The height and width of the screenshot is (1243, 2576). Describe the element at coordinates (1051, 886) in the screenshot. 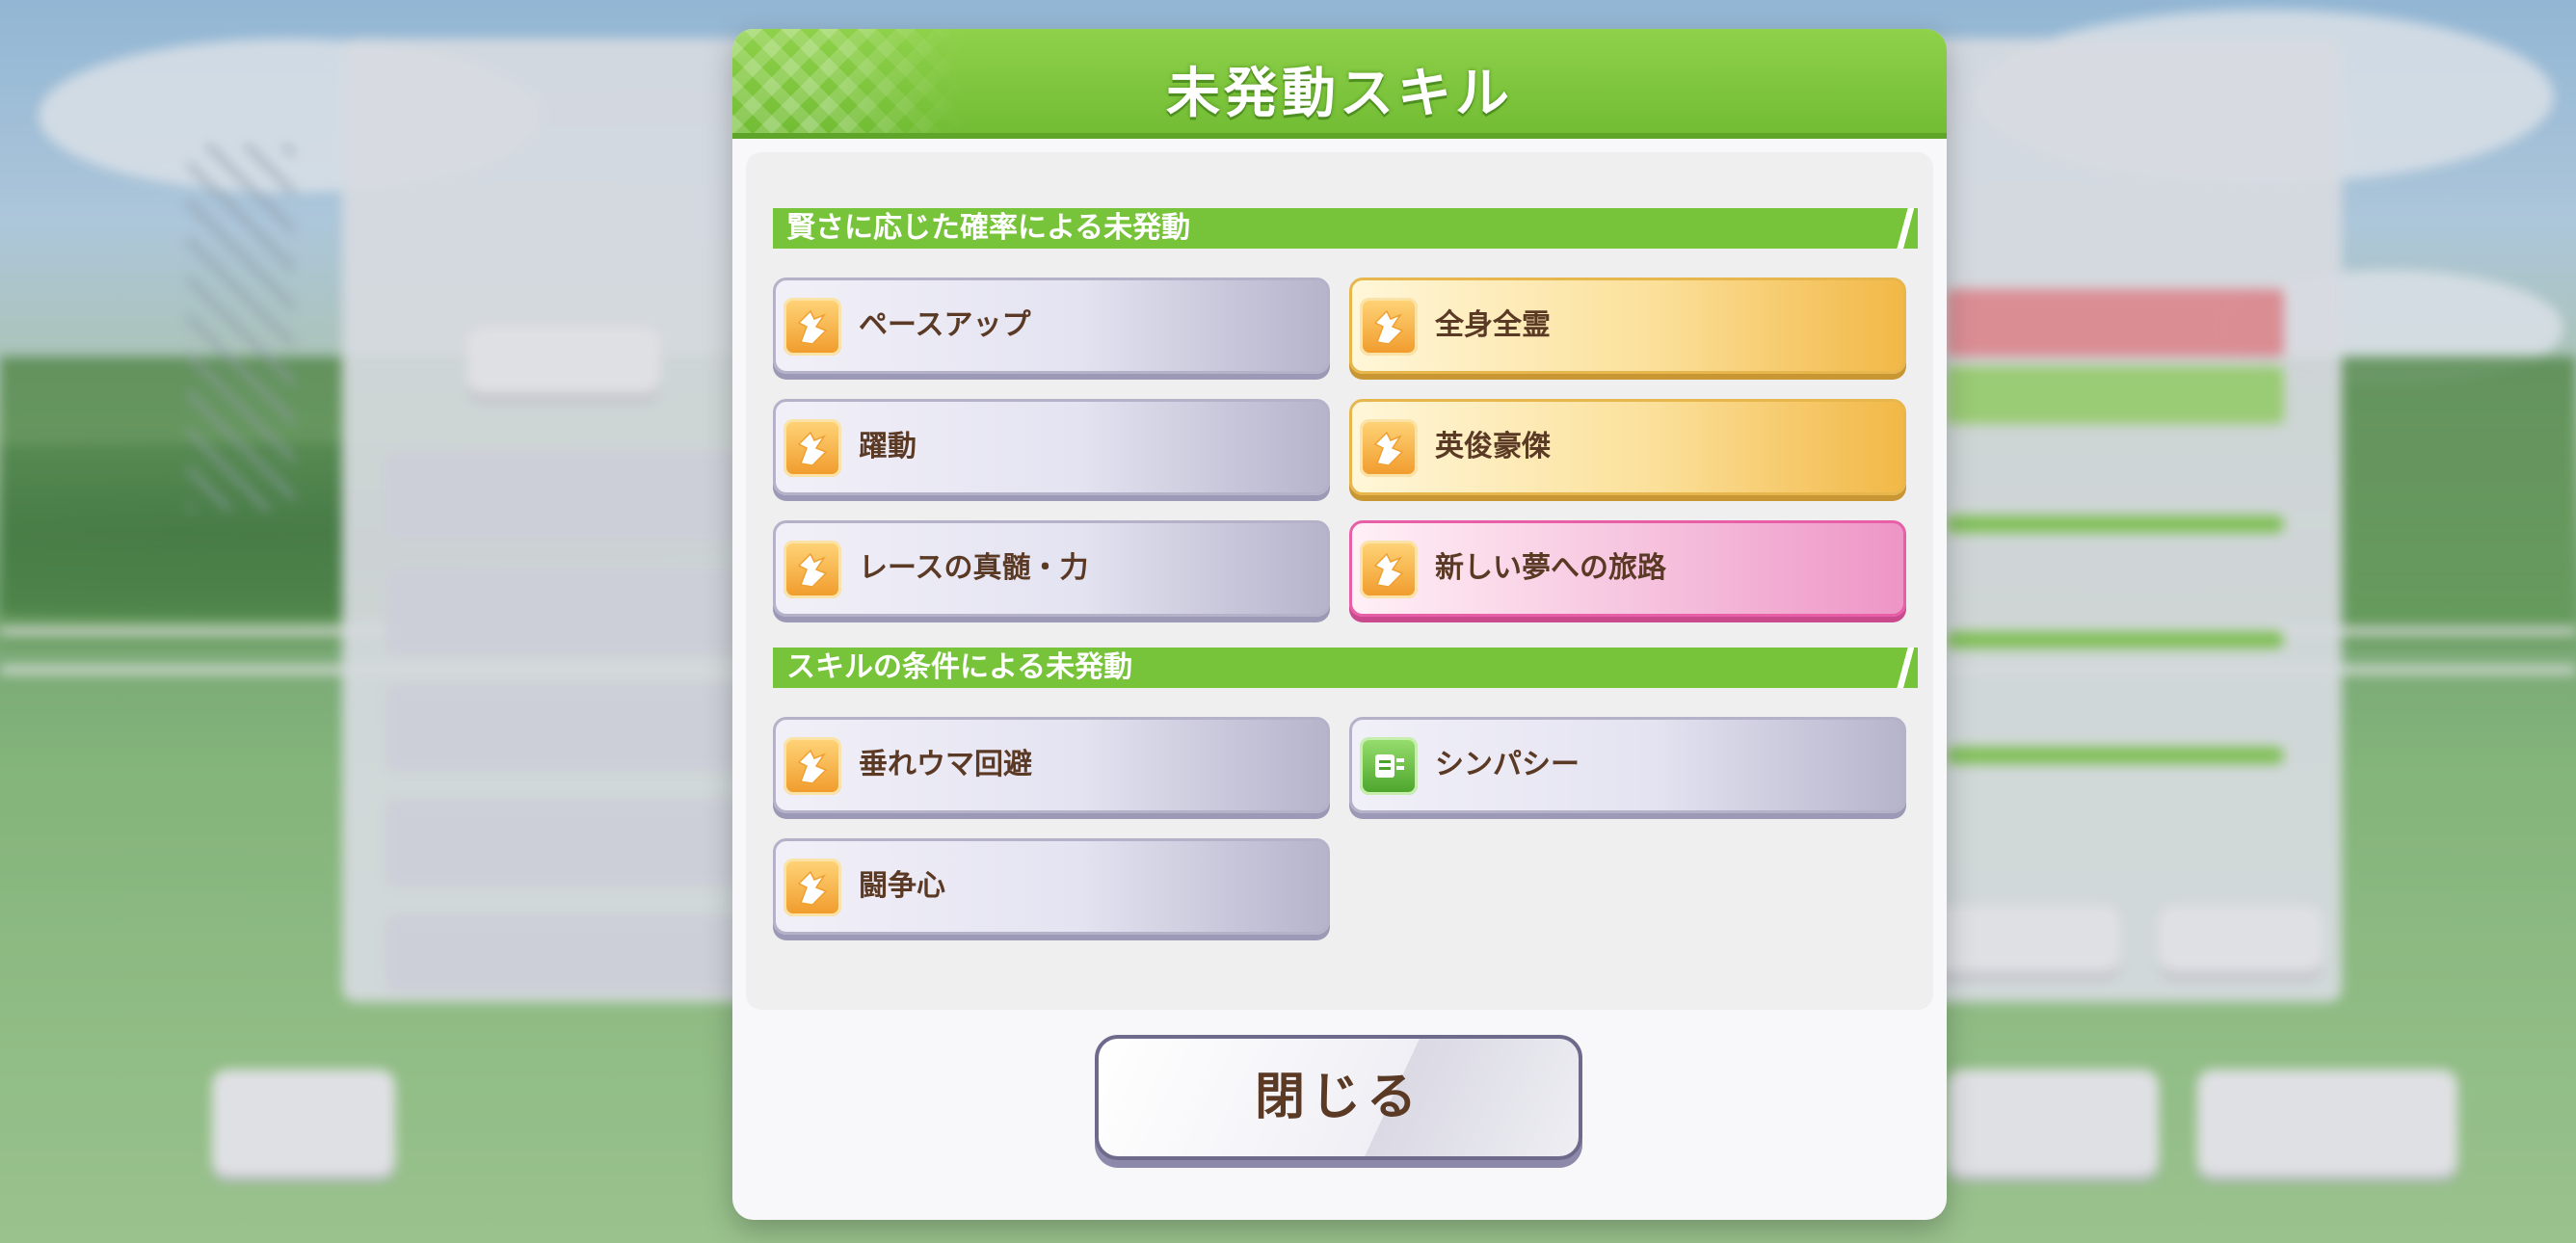

I see `skill-item: 闘争心` at that location.